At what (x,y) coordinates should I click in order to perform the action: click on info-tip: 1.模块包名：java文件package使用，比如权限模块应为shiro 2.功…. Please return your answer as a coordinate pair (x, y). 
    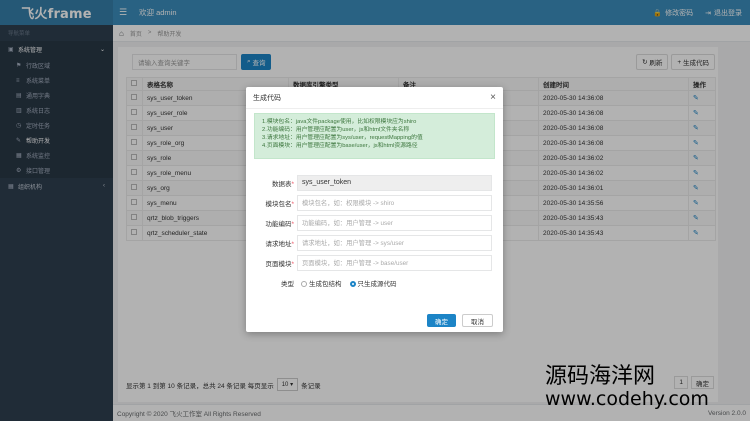
    Looking at the image, I should click on (374, 136).